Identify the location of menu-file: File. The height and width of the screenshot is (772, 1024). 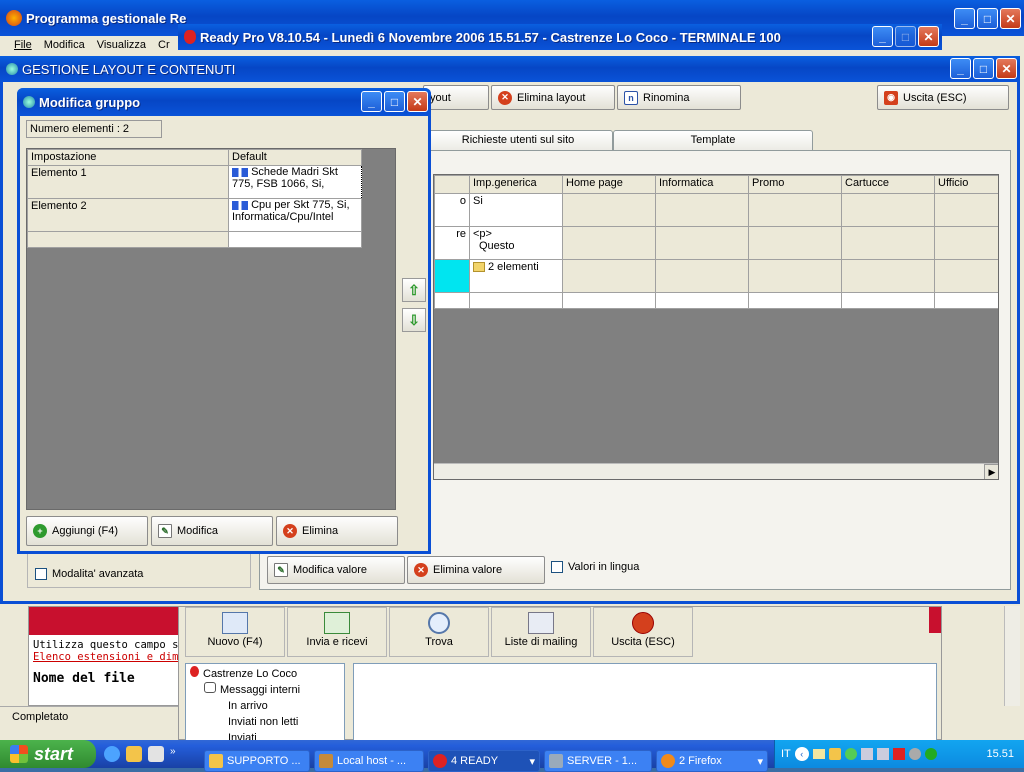
(23, 45).